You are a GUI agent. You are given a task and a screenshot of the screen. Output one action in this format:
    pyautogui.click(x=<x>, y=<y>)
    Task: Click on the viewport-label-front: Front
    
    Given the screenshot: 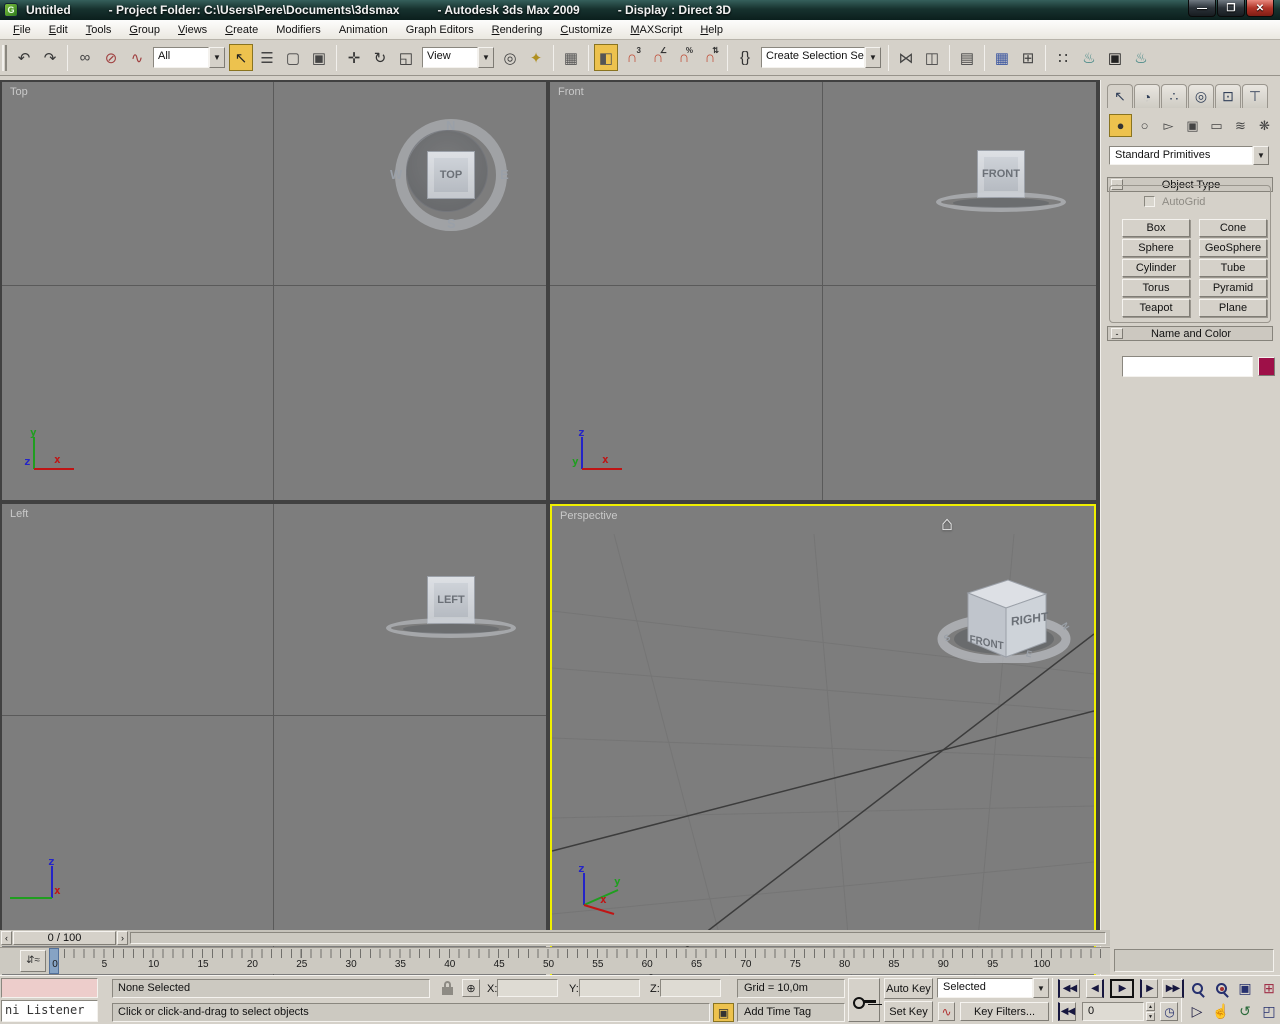 What is the action you would take?
    pyautogui.click(x=571, y=92)
    